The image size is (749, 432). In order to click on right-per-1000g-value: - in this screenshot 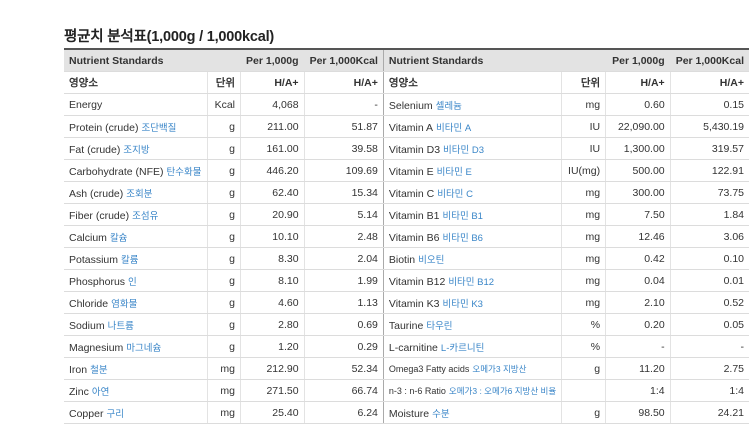, I will do `click(638, 346)`.